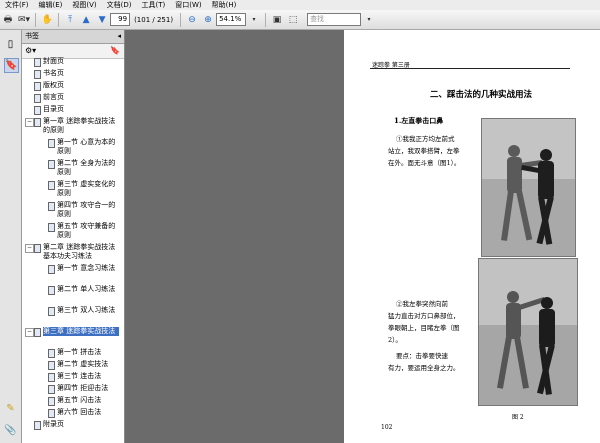  What do you see at coordinates (79, 251) in the screenshot?
I see `bookmark-label: 第二章 迷踪拳实战技法基本功夫习练法` at bounding box center [79, 251].